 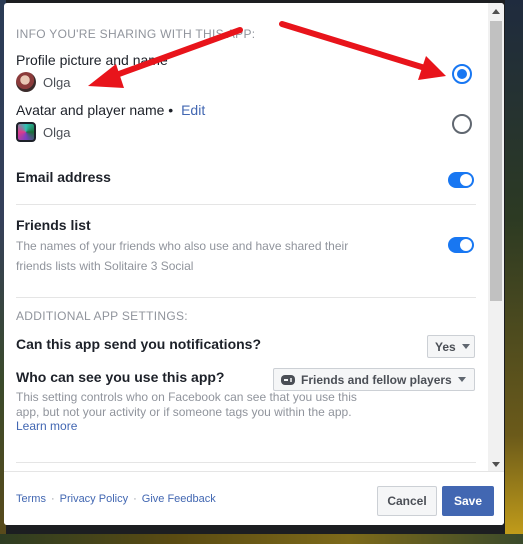 I want to click on save-button: Save, so click(x=468, y=501).